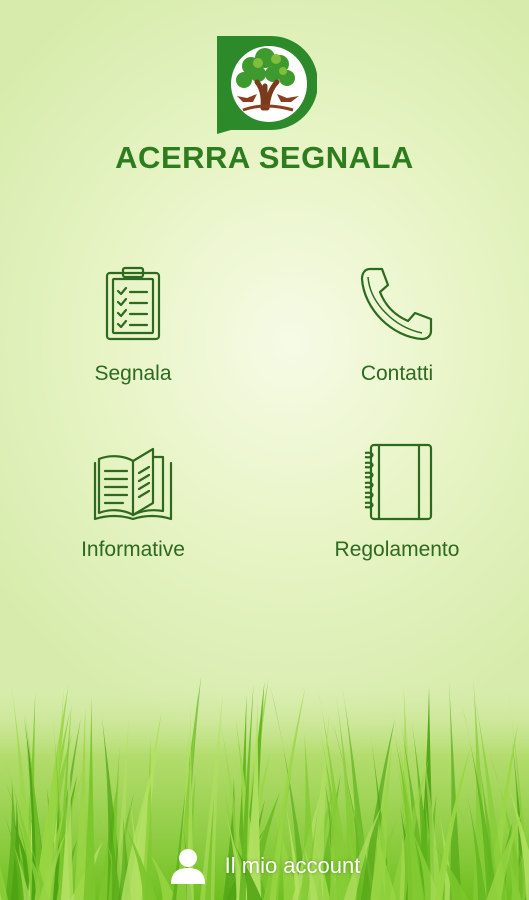  What do you see at coordinates (292, 865) in the screenshot?
I see `my-account-label: Il mio account` at bounding box center [292, 865].